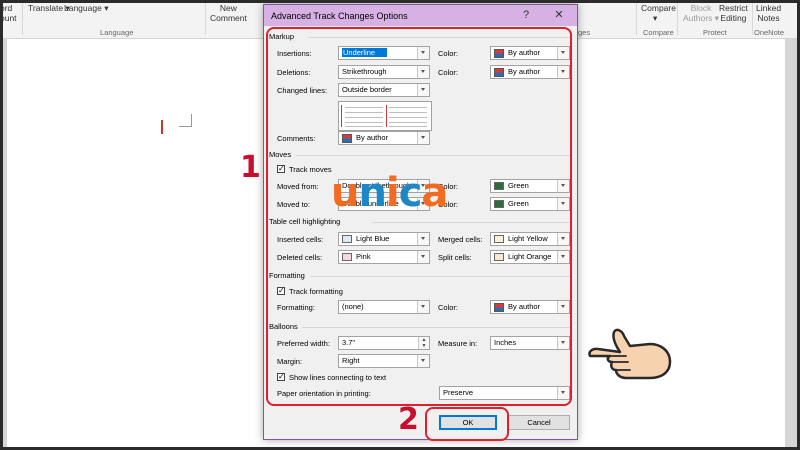 This screenshot has height=450, width=800. I want to click on inserted-cells-value: Light Blue, so click(373, 238).